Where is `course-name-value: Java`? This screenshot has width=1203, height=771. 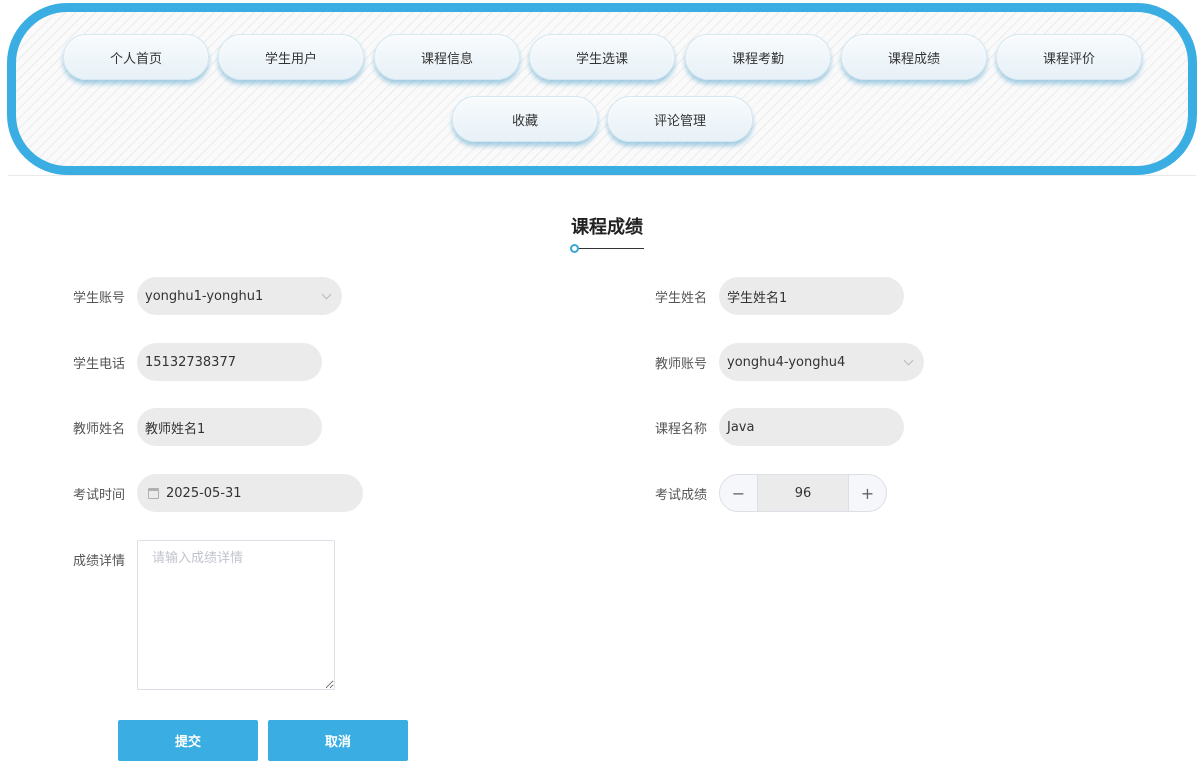 course-name-value: Java is located at coordinates (741, 427).